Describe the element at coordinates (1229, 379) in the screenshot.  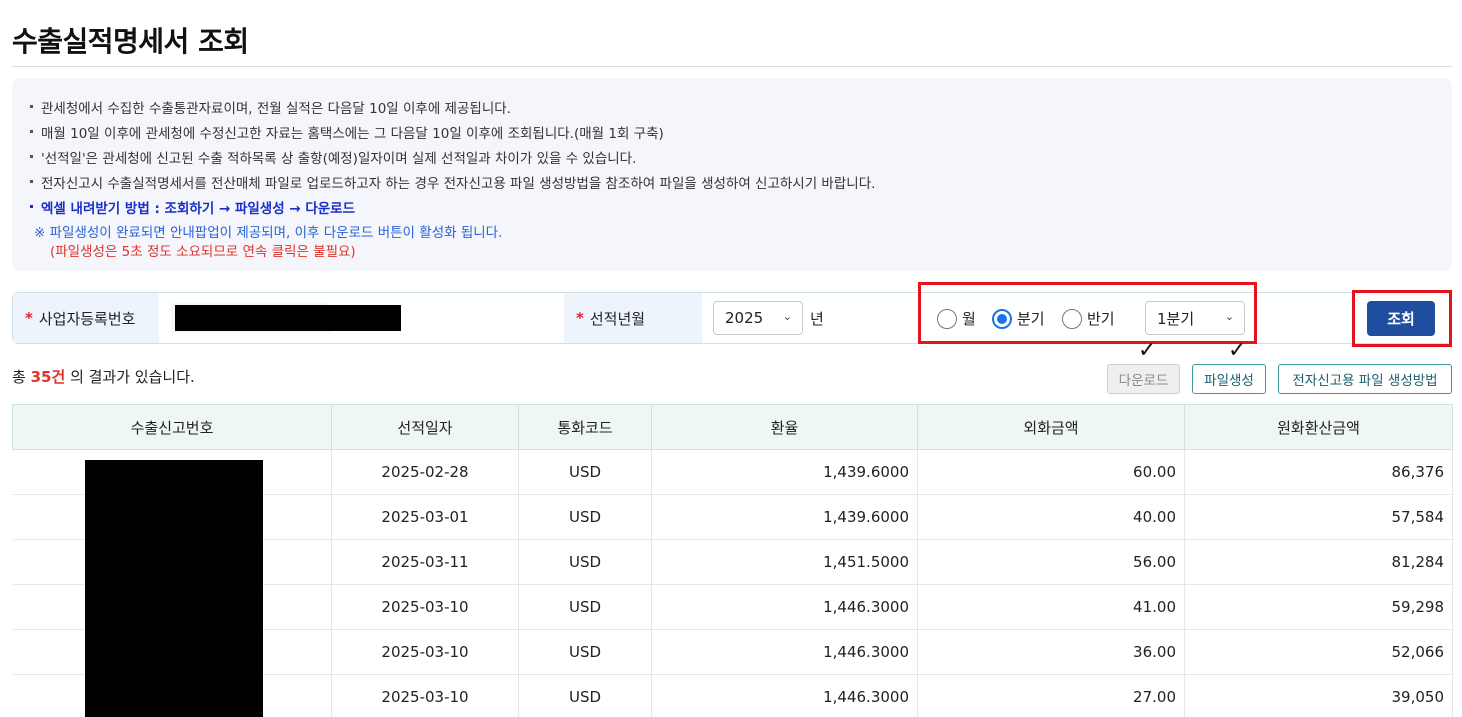
I see `create-file-button: 파일생성` at that location.